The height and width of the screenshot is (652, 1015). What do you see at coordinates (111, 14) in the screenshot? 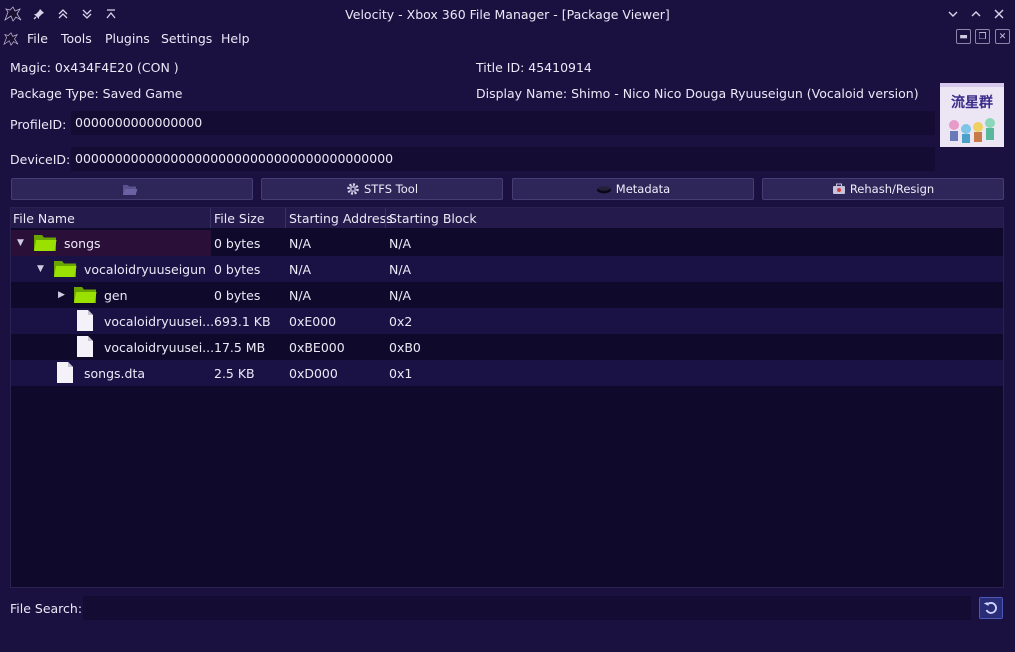
I see `shade-icon` at bounding box center [111, 14].